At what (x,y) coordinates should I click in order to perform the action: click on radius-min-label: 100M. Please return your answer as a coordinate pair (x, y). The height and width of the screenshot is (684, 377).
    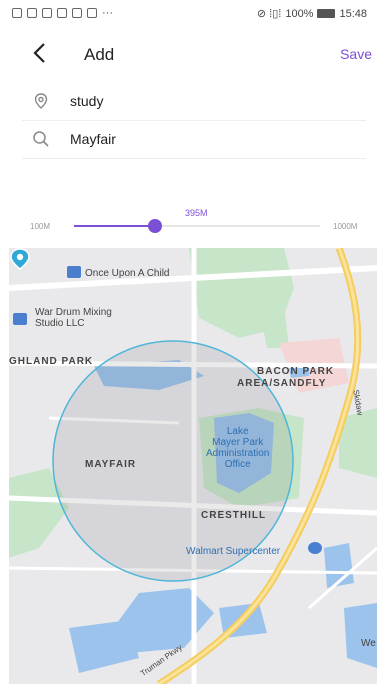
    Looking at the image, I should click on (40, 226).